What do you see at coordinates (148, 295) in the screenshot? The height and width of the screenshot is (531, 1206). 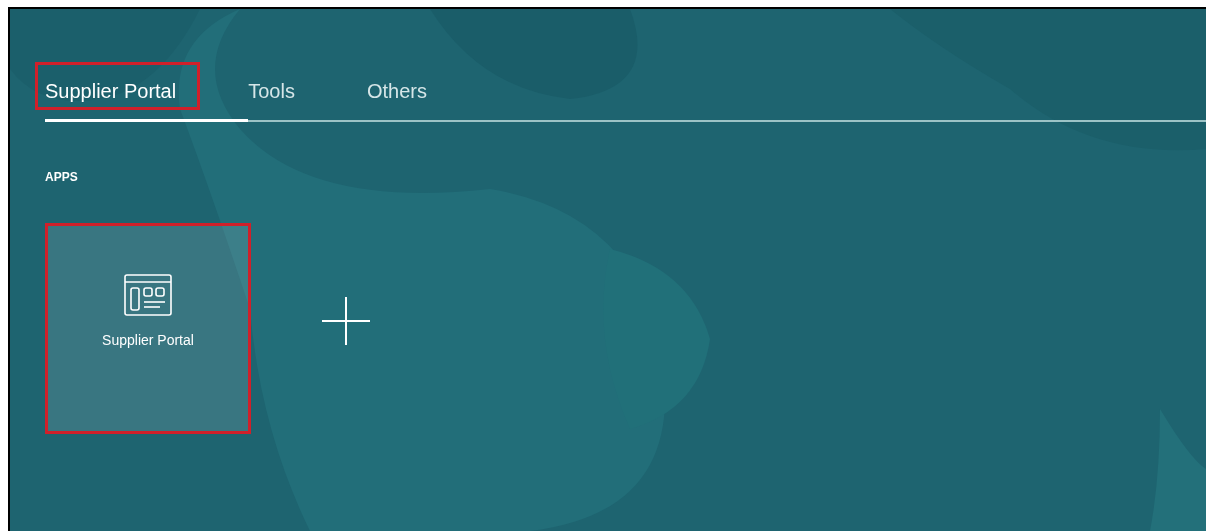 I see `app-window-icon` at bounding box center [148, 295].